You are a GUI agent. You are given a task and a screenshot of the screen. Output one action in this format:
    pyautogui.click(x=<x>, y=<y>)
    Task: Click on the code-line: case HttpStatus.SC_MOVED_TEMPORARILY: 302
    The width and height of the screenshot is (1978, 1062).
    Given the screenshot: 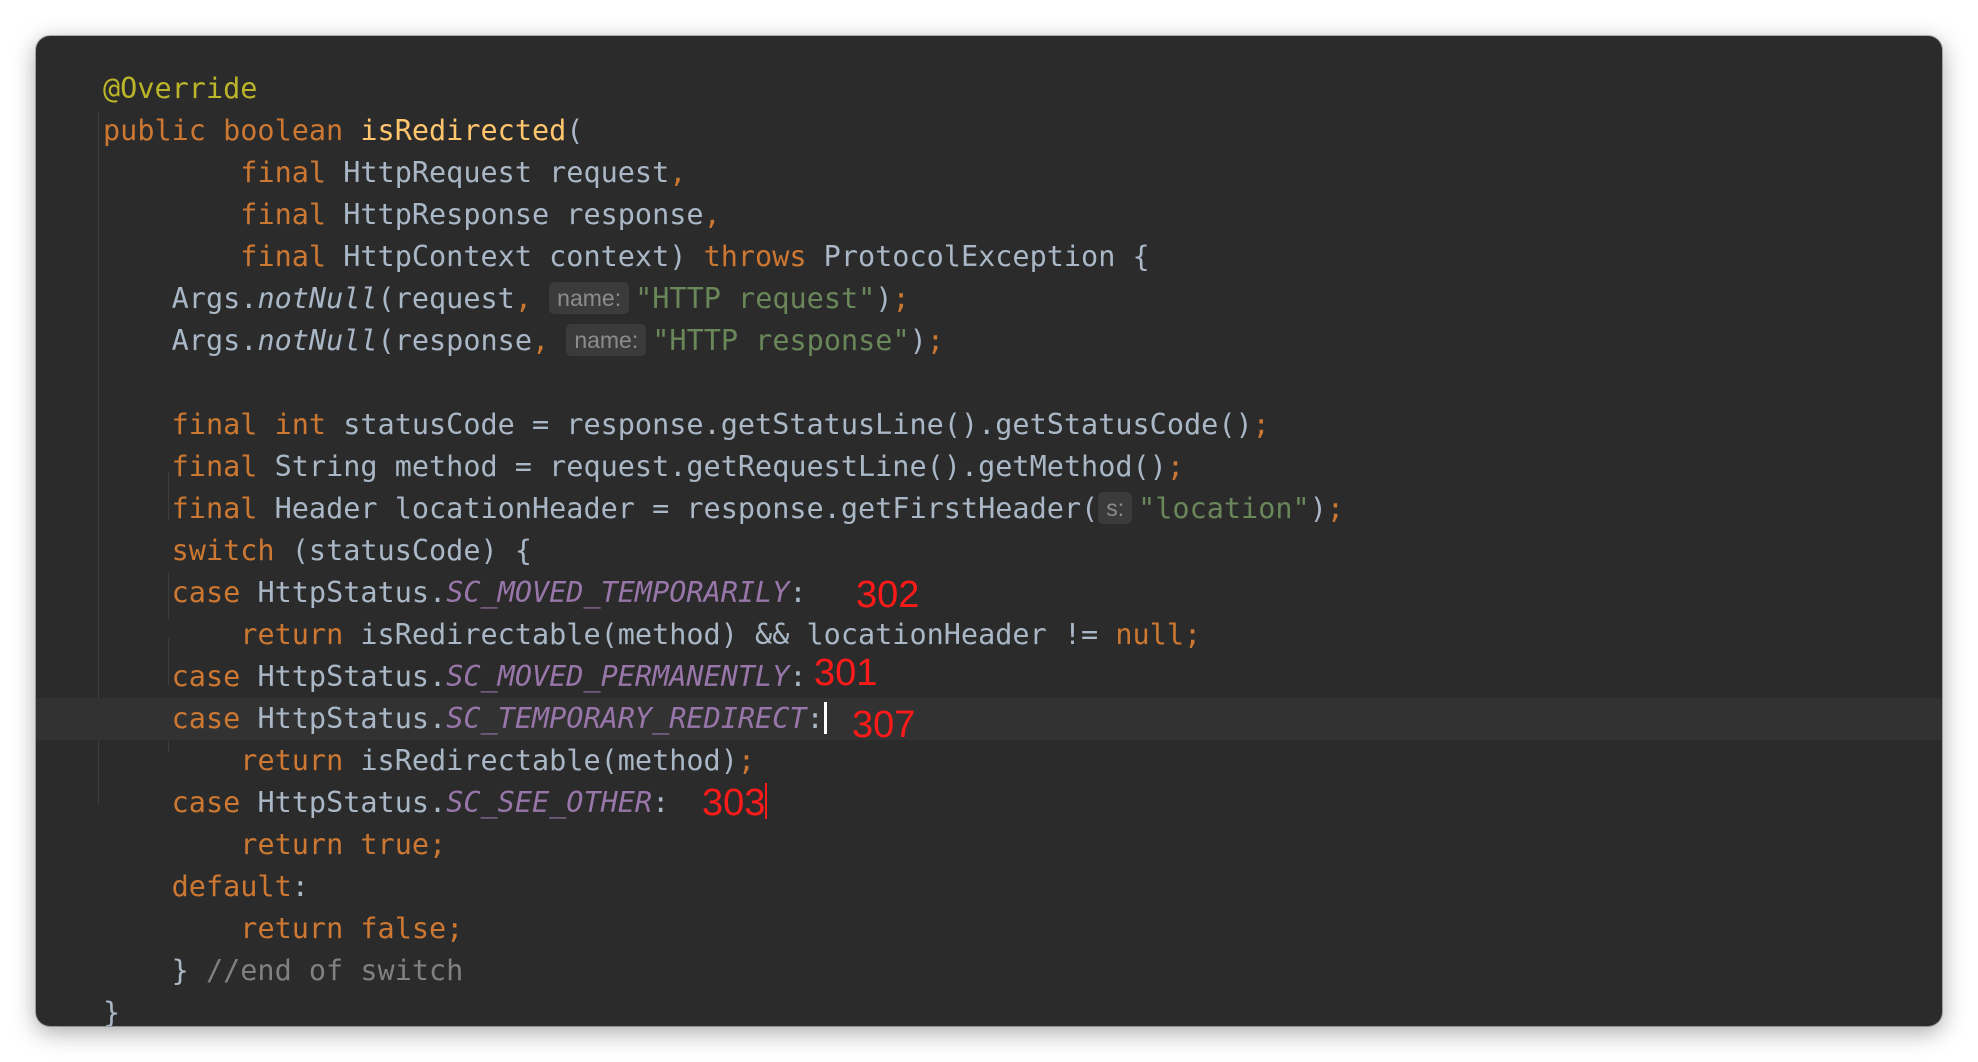 What is the action you would take?
    pyautogui.click(x=545, y=595)
    